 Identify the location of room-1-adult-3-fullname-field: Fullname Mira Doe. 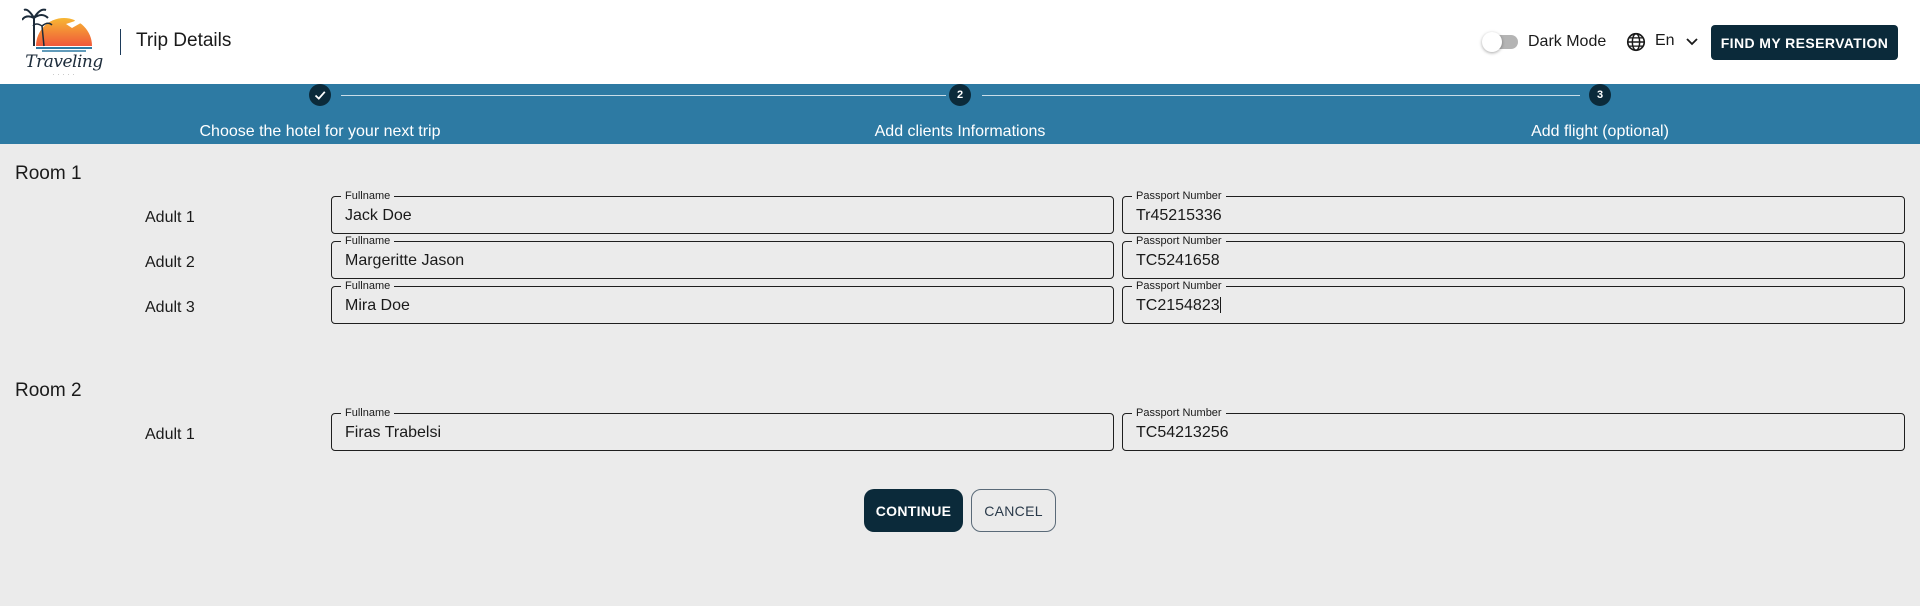
(722, 301).